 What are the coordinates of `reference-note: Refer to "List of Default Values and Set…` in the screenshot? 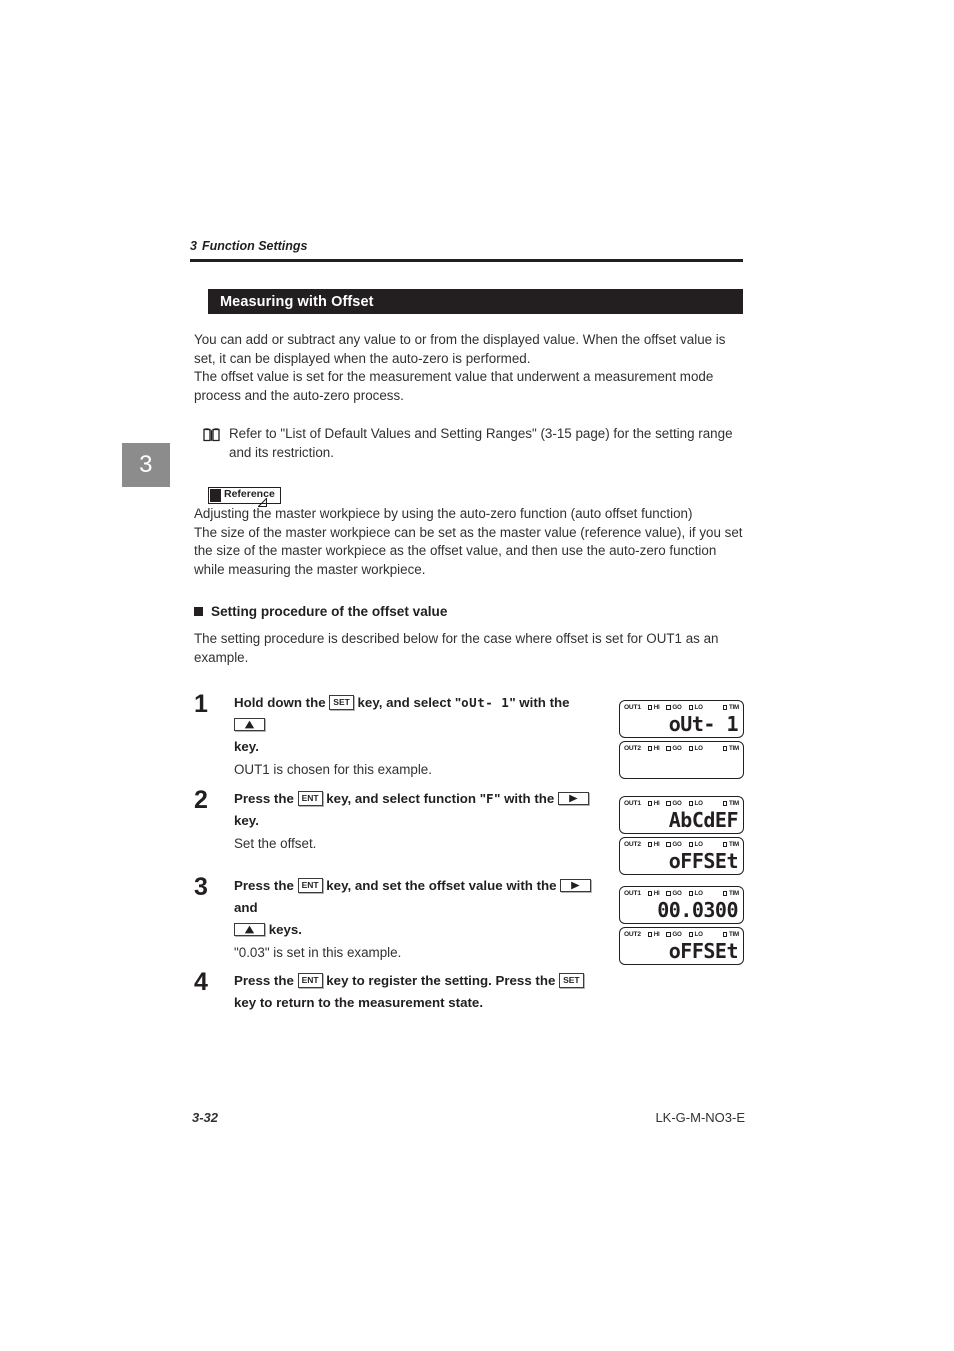 It's located at (475, 443).